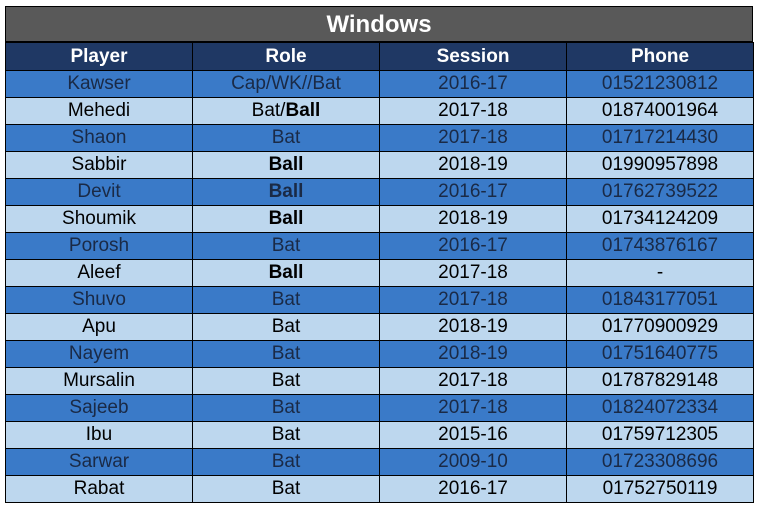  Describe the element at coordinates (660, 246) in the screenshot. I see `cell-phone: 01743876167` at that location.